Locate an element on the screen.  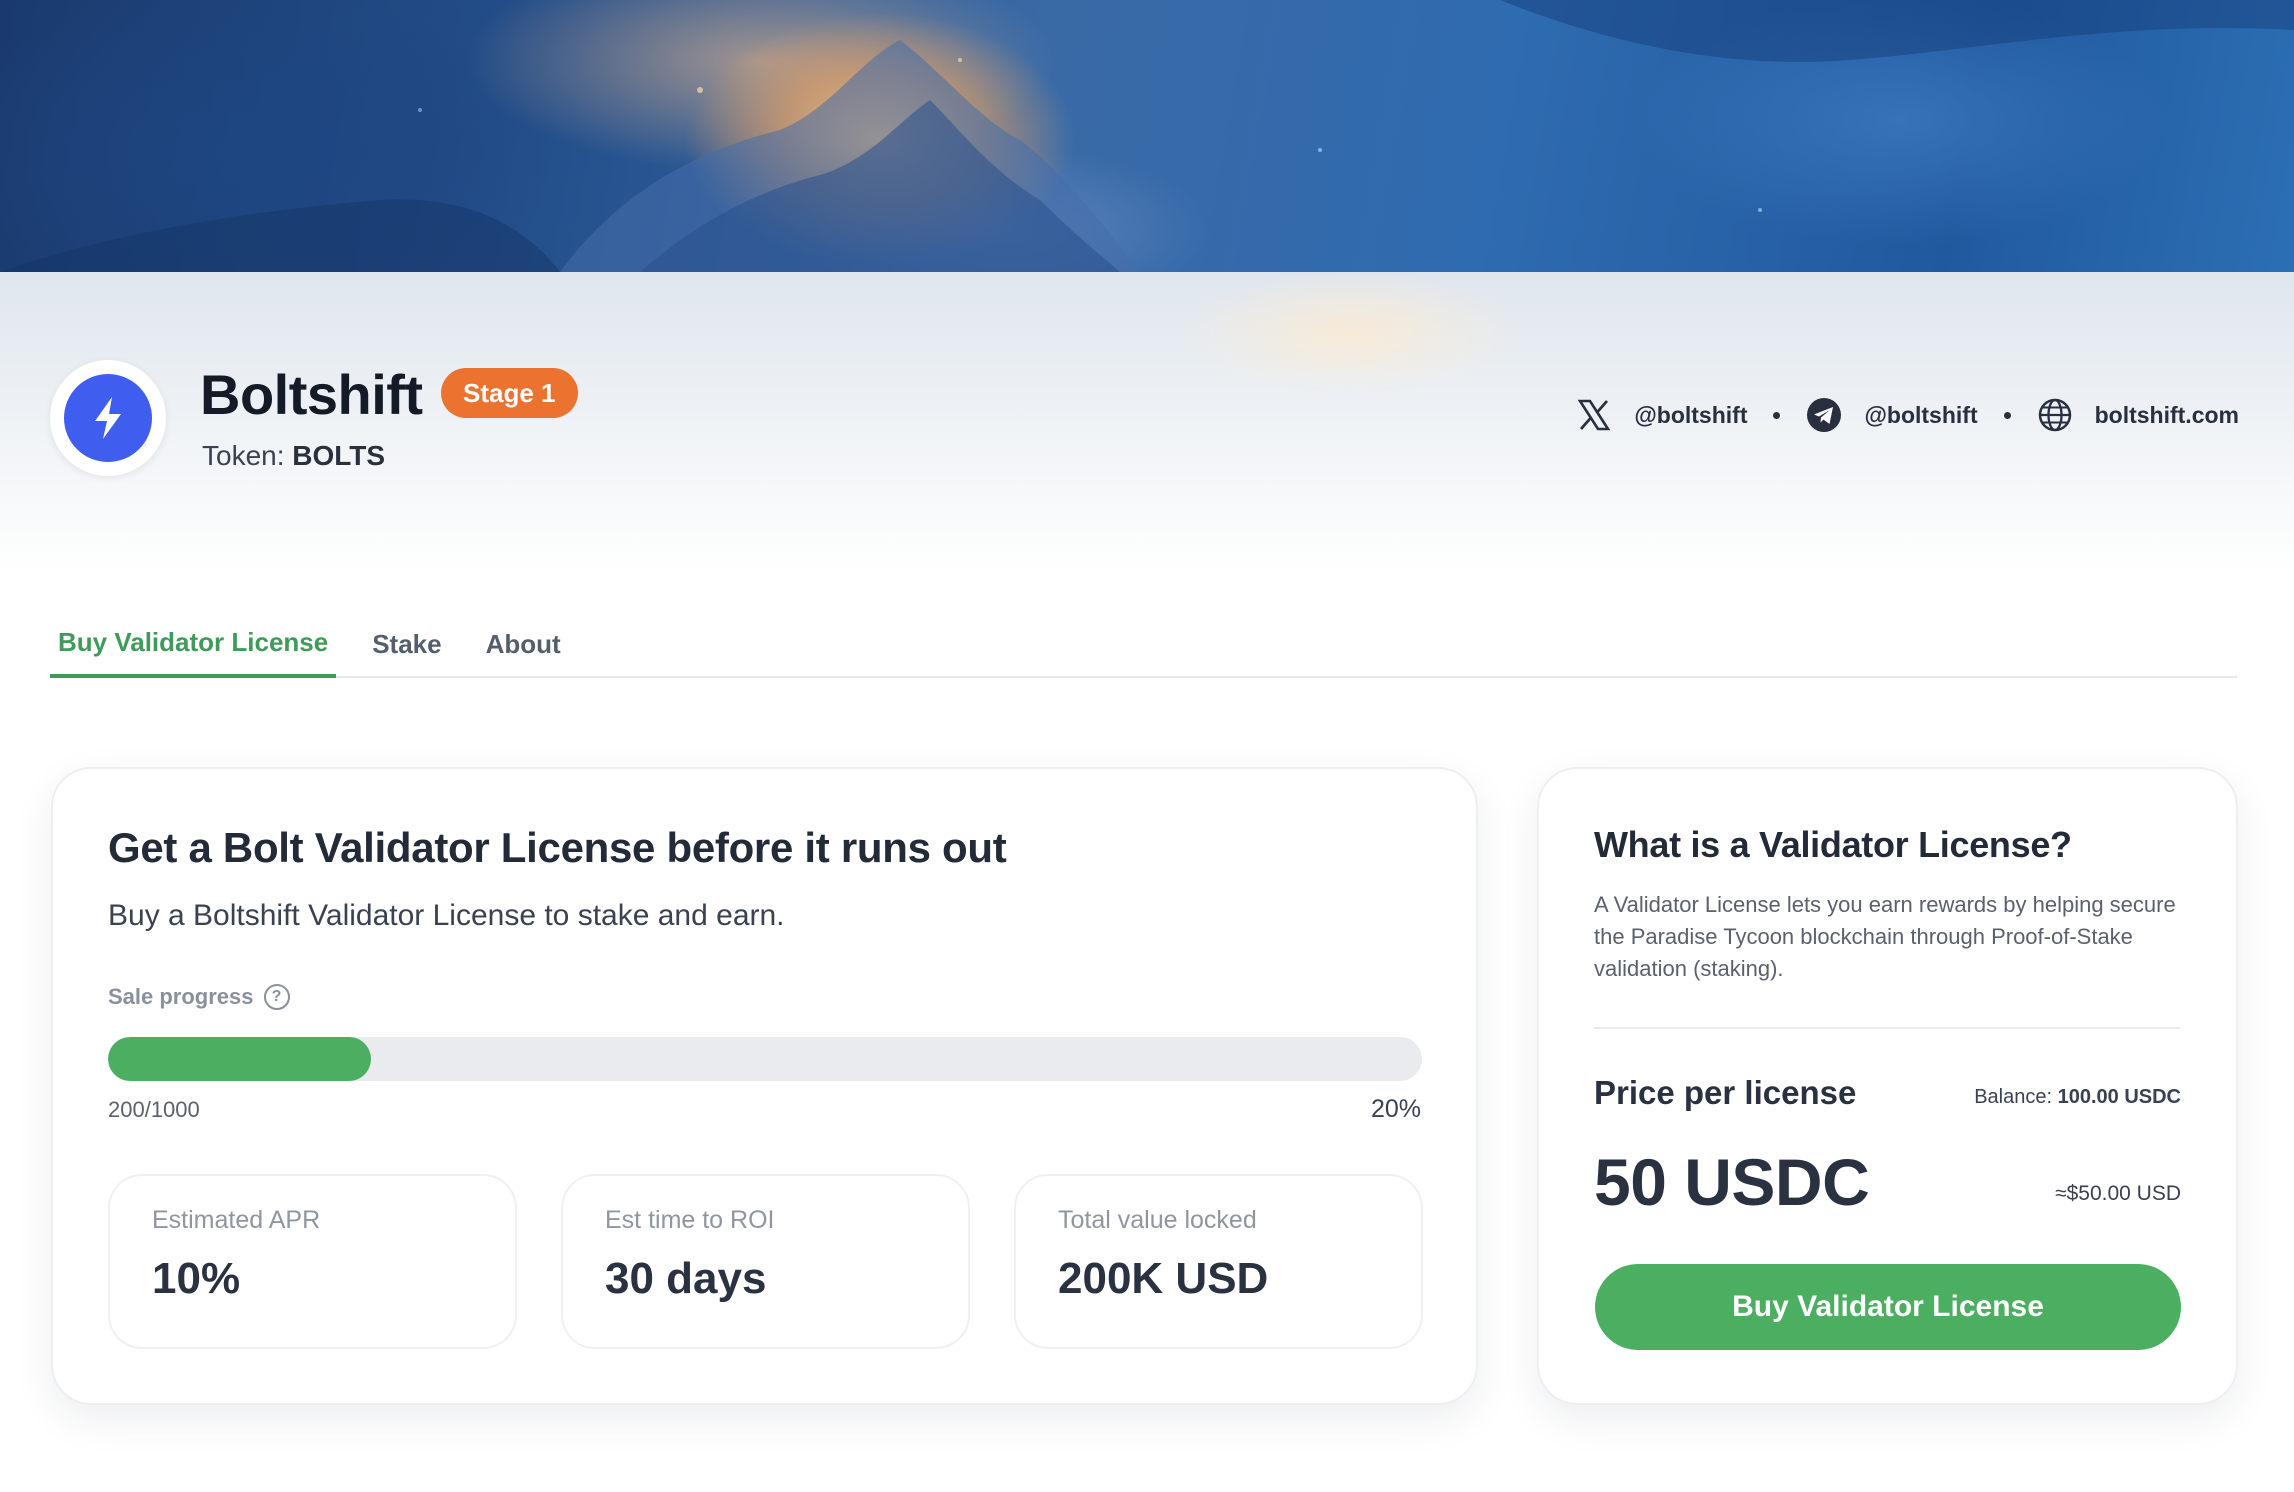
stat-card-apr: Estimated APR 10% is located at coordinates (312, 1261).